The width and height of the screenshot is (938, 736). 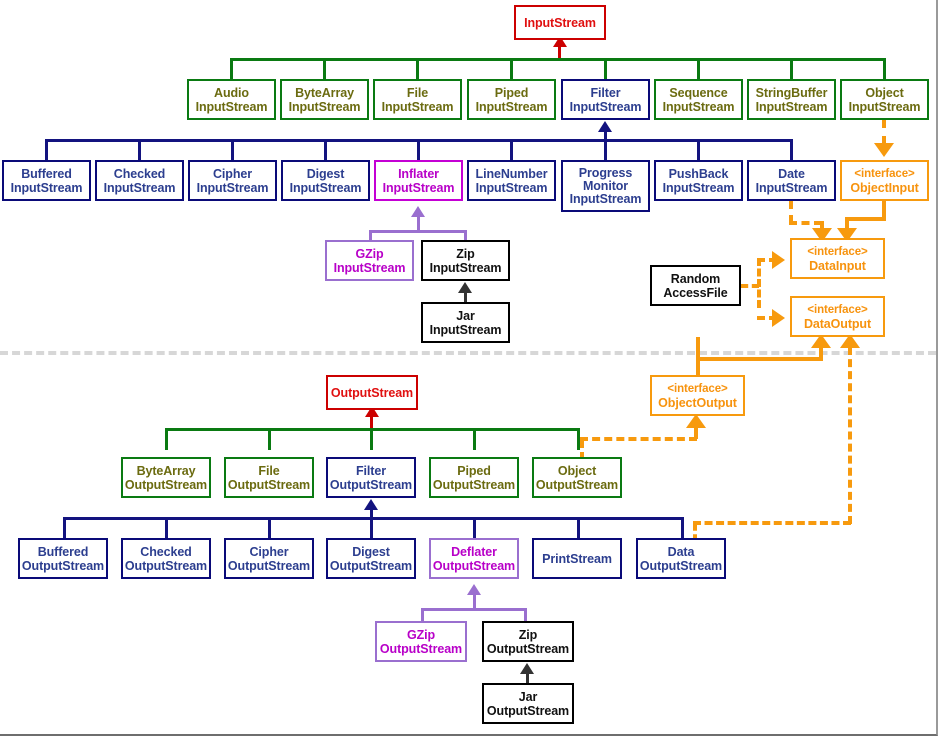 What do you see at coordinates (371, 528) in the screenshot?
I see `connector-stem-digest-out` at bounding box center [371, 528].